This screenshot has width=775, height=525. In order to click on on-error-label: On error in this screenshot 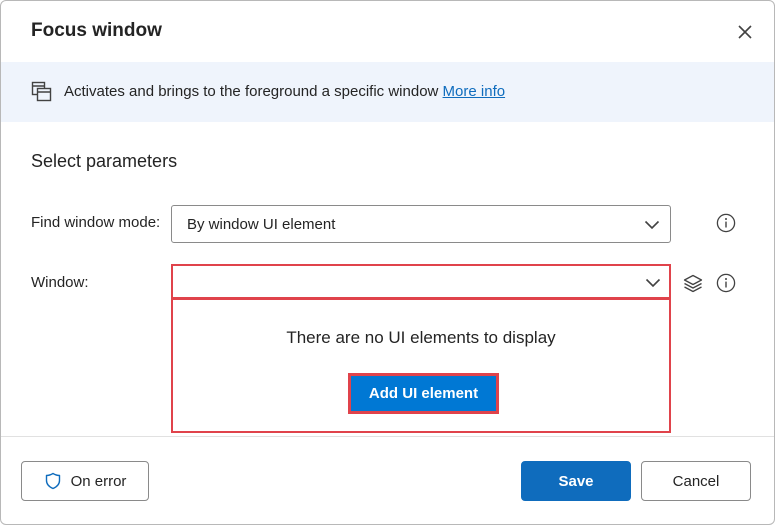, I will do `click(98, 481)`.